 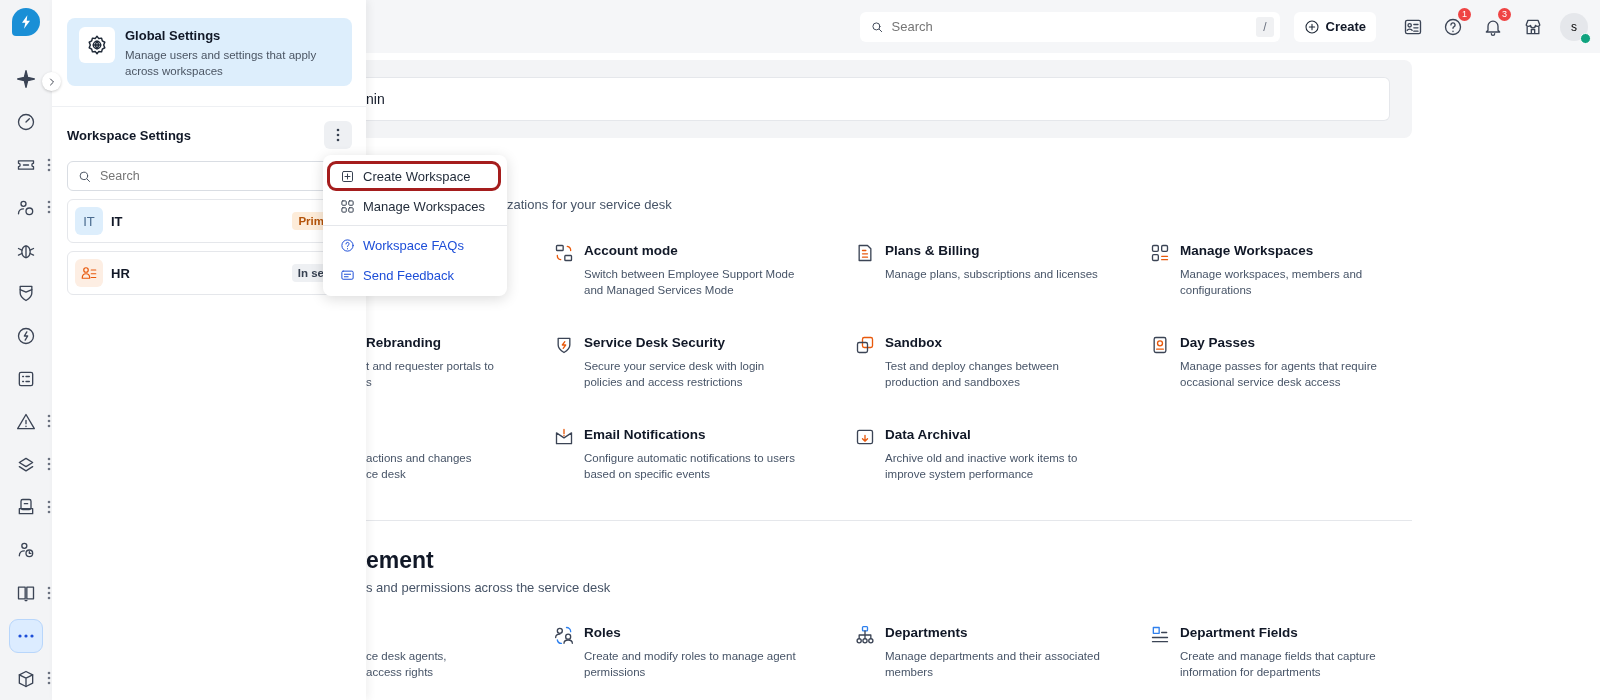 What do you see at coordinates (690, 664) in the screenshot?
I see `setting-description: Create and modify roles to manage agent permissions` at bounding box center [690, 664].